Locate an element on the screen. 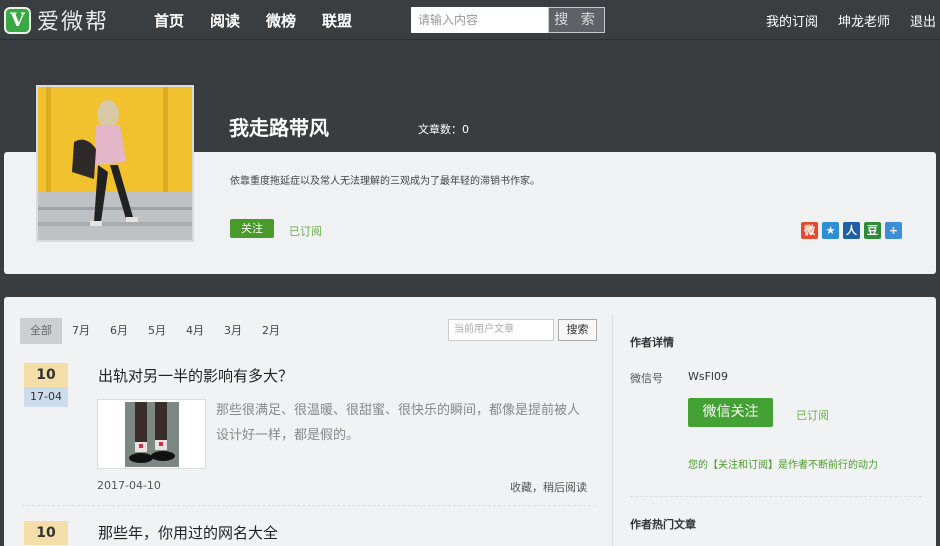 Image resolution: width=940 pixels, height=546 pixels. sidebar-divider-dashed is located at coordinates (776, 496).